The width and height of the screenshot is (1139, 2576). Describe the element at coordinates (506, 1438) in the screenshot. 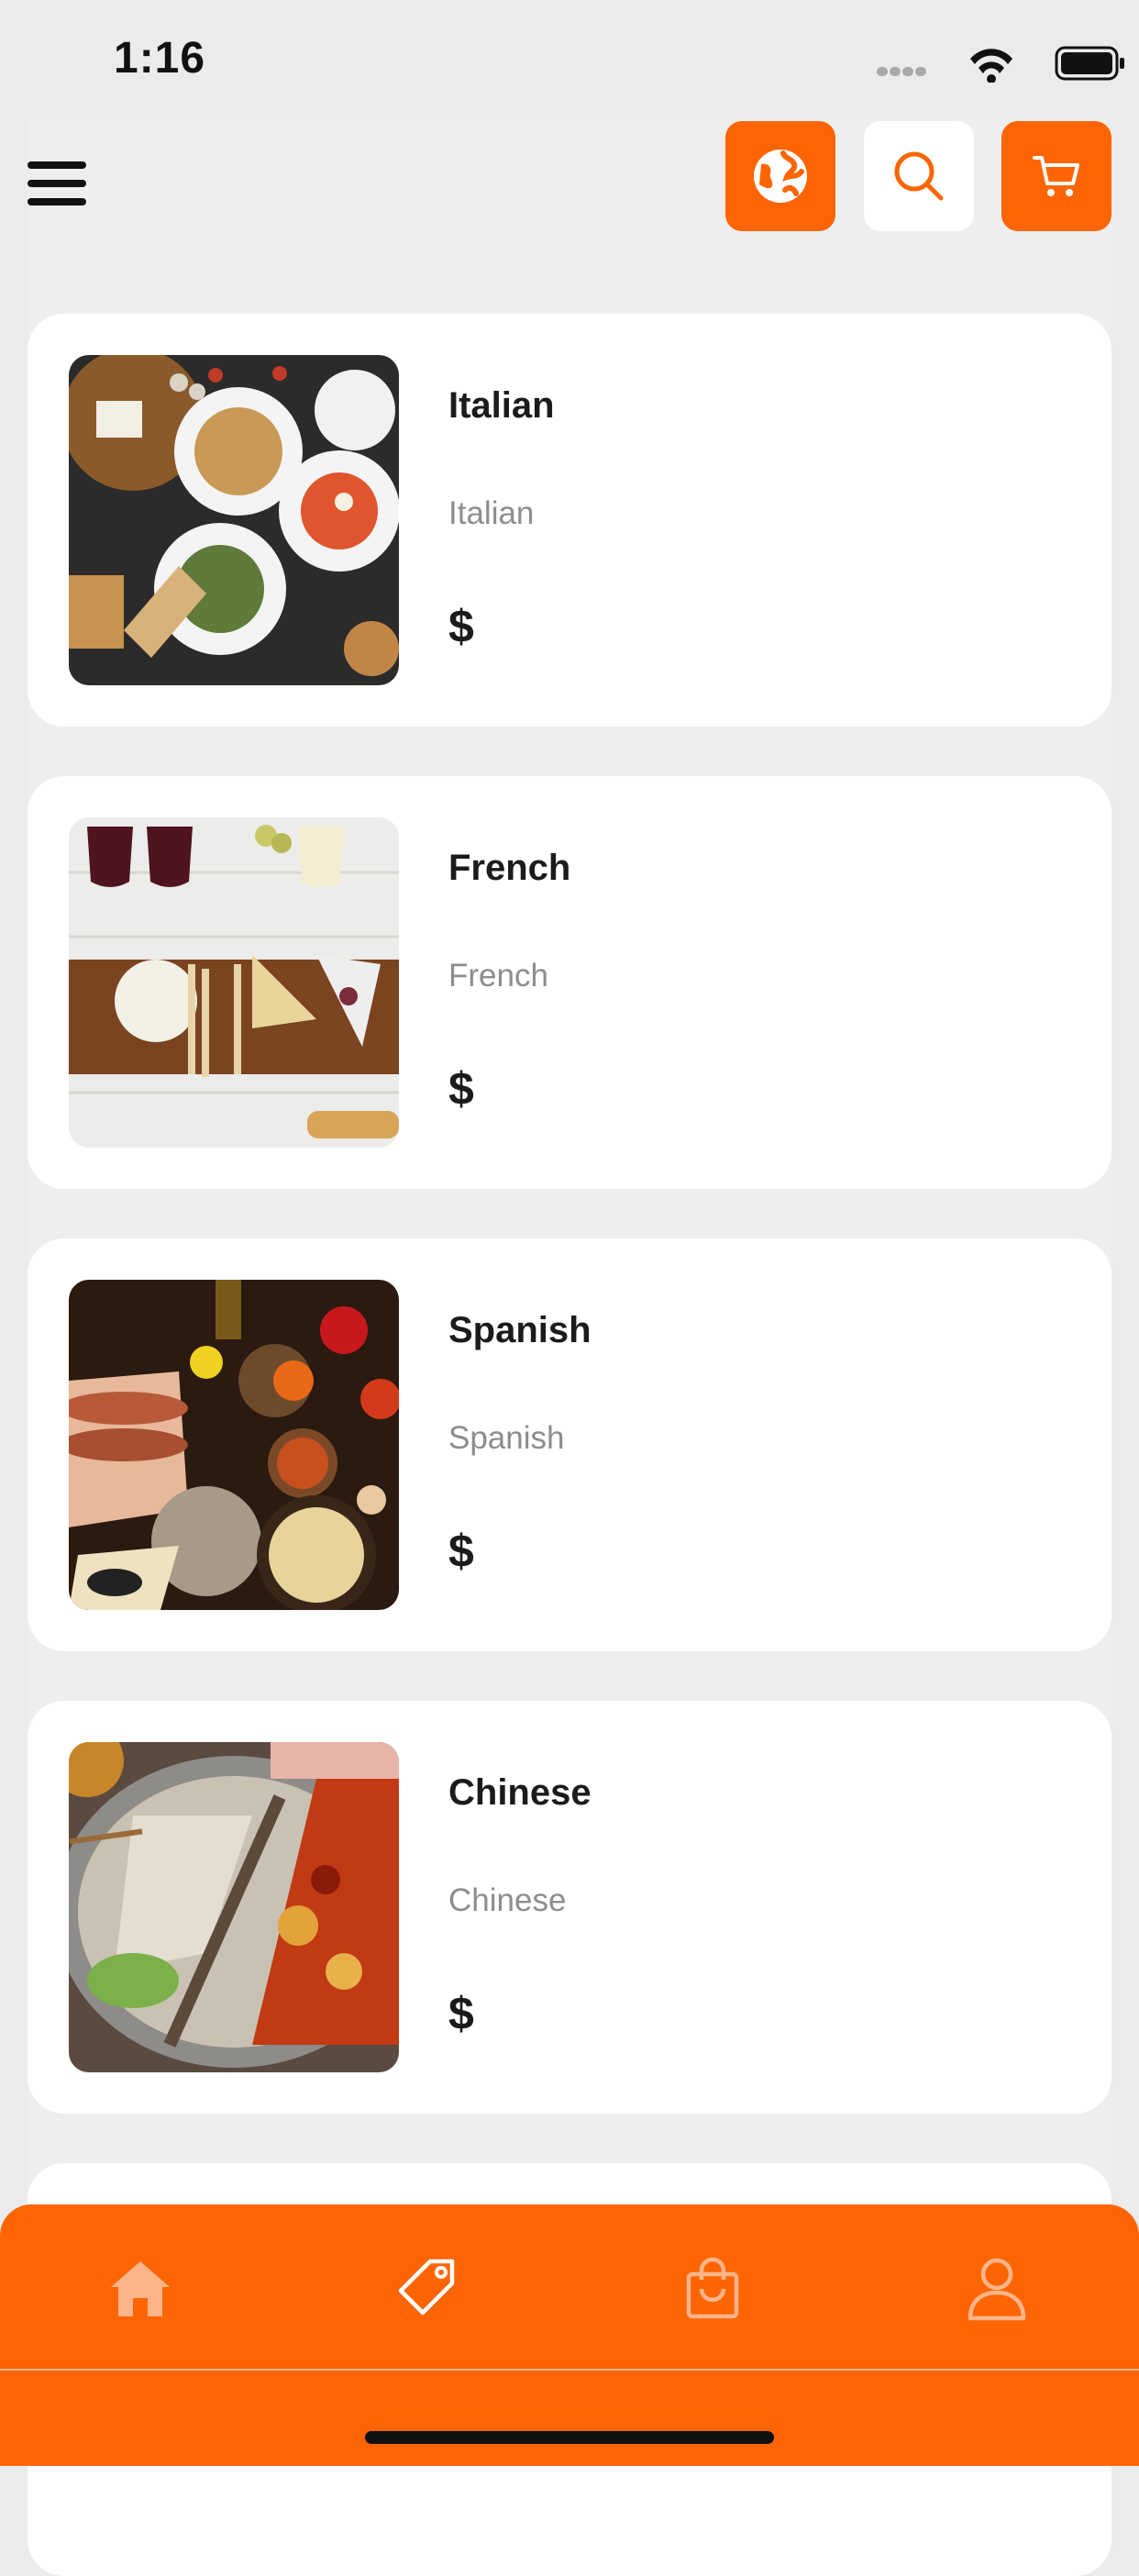

I see `category-subtitle: Spanish` at that location.